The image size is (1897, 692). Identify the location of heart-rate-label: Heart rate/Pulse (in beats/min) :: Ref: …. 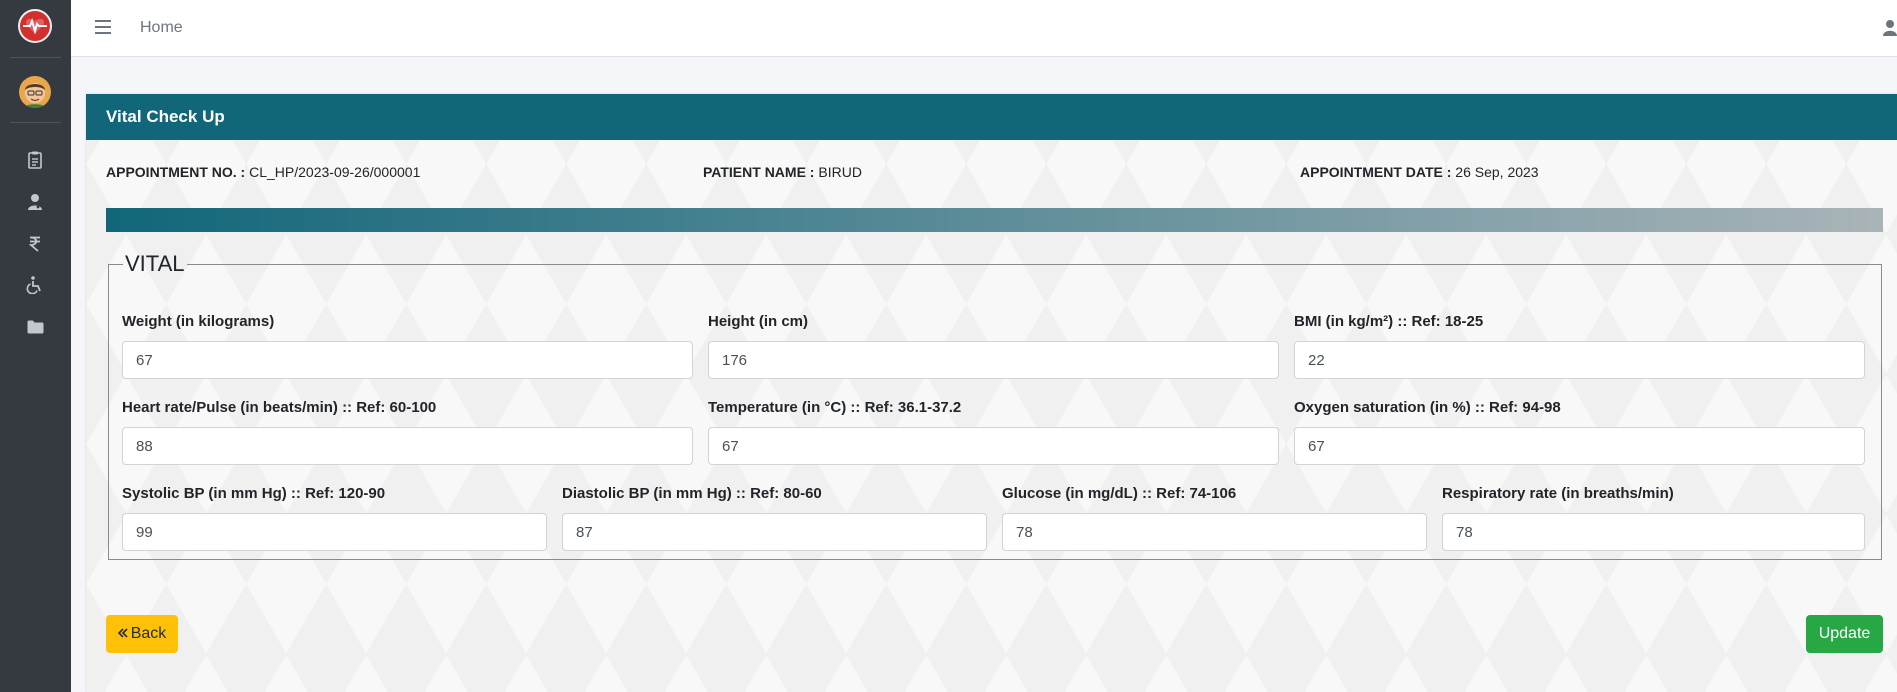
(279, 407).